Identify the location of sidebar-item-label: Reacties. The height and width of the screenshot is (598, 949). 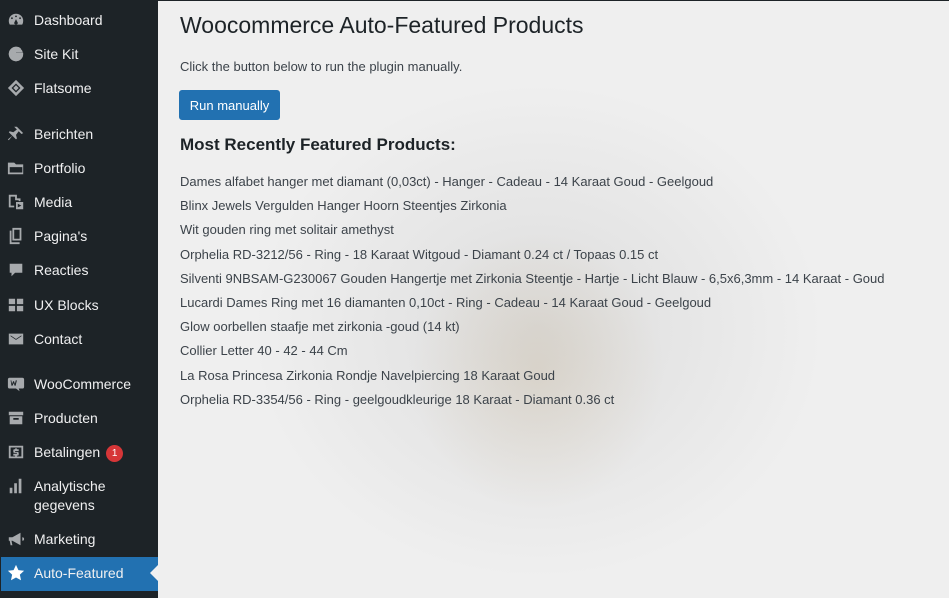
(61, 270).